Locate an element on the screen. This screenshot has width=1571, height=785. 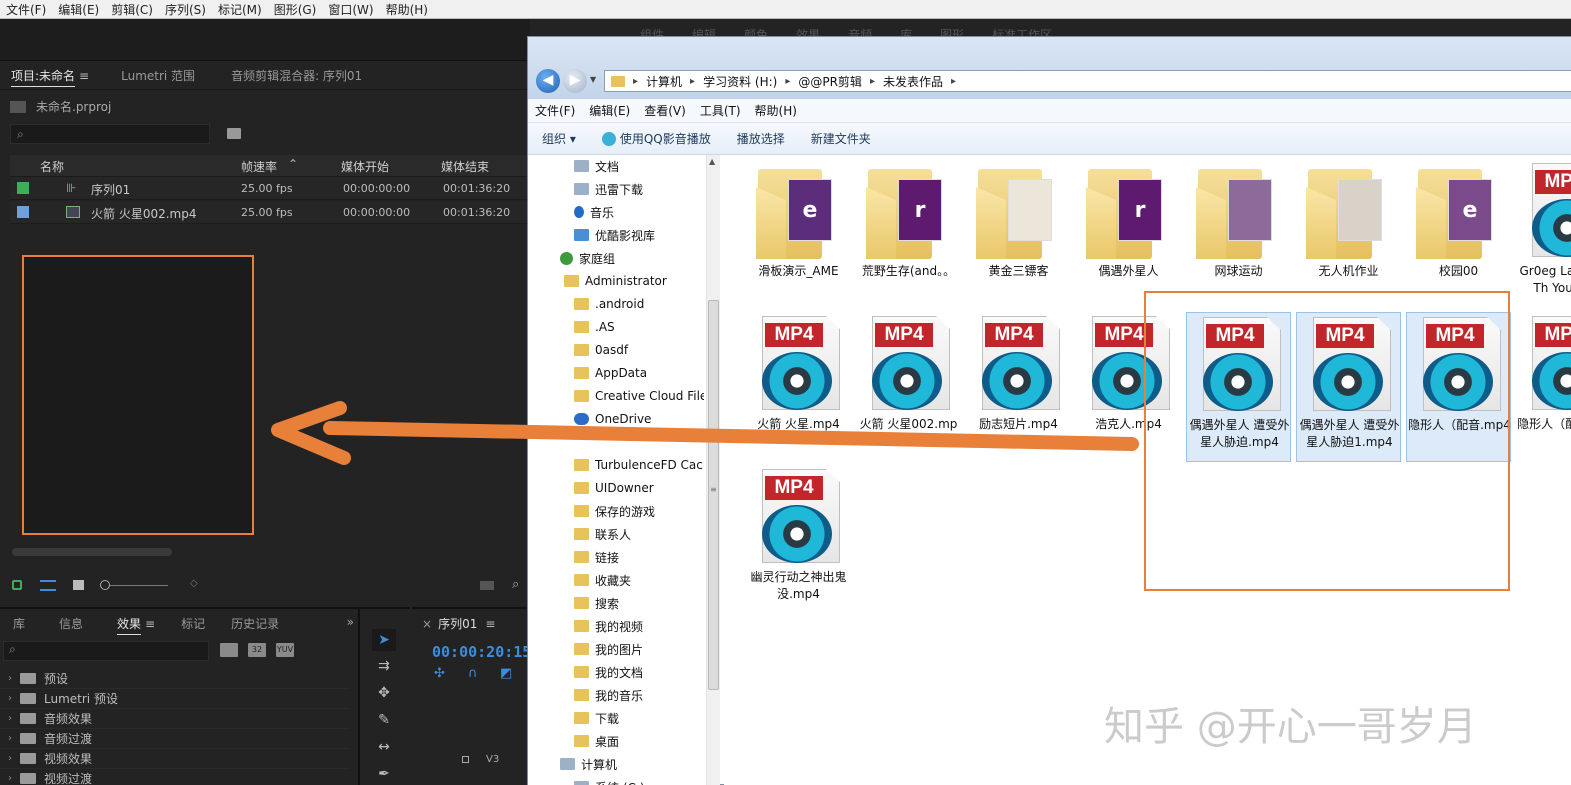
drop-target-highlight is located at coordinates (138, 395).